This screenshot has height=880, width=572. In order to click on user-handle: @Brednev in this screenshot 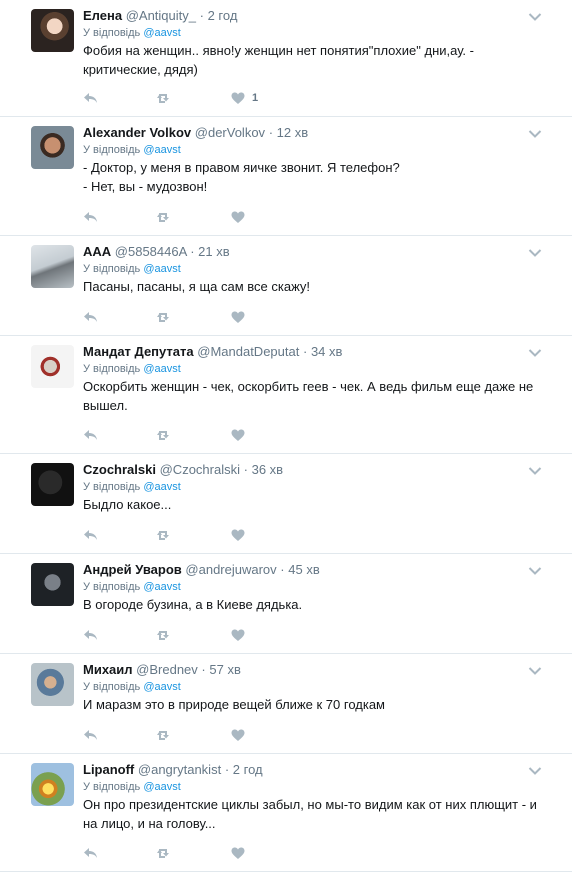, I will do `click(167, 669)`.